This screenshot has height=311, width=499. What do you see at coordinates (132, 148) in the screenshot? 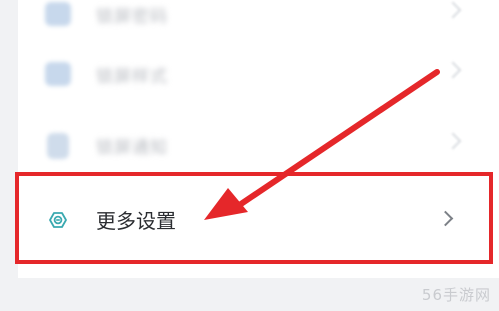
I see `settings-row-label: 锁屏通知` at bounding box center [132, 148].